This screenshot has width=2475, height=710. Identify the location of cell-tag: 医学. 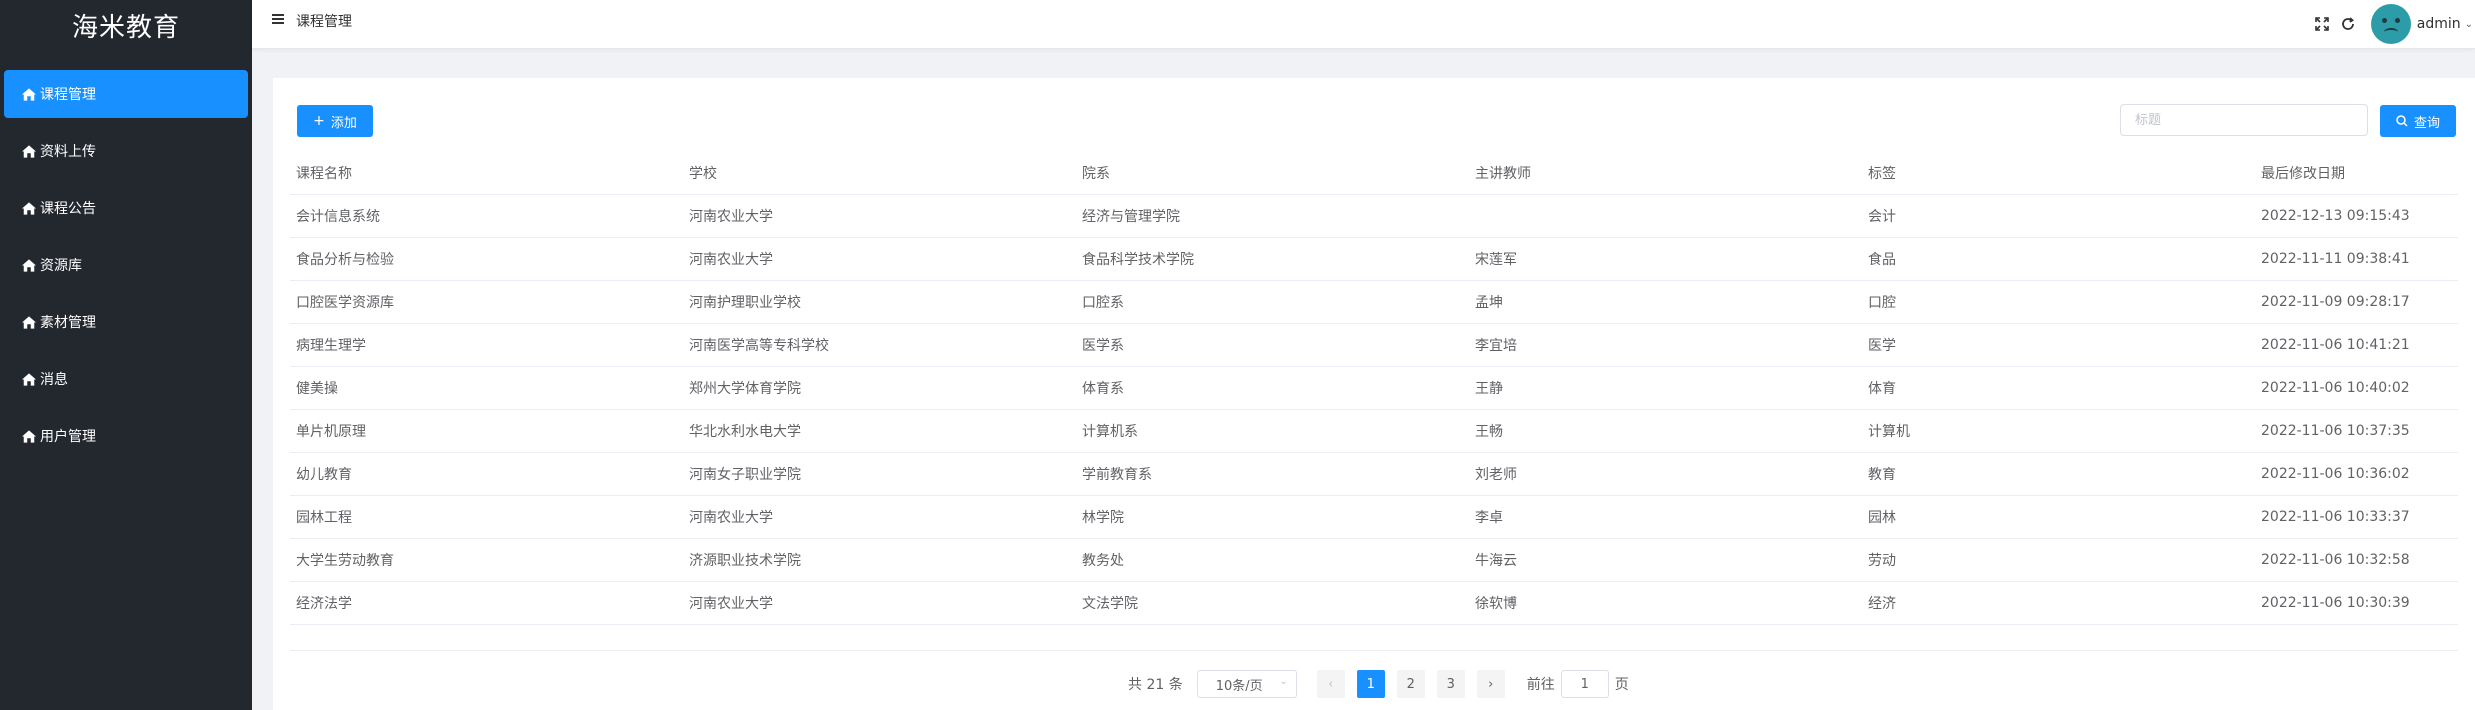
(2058, 345).